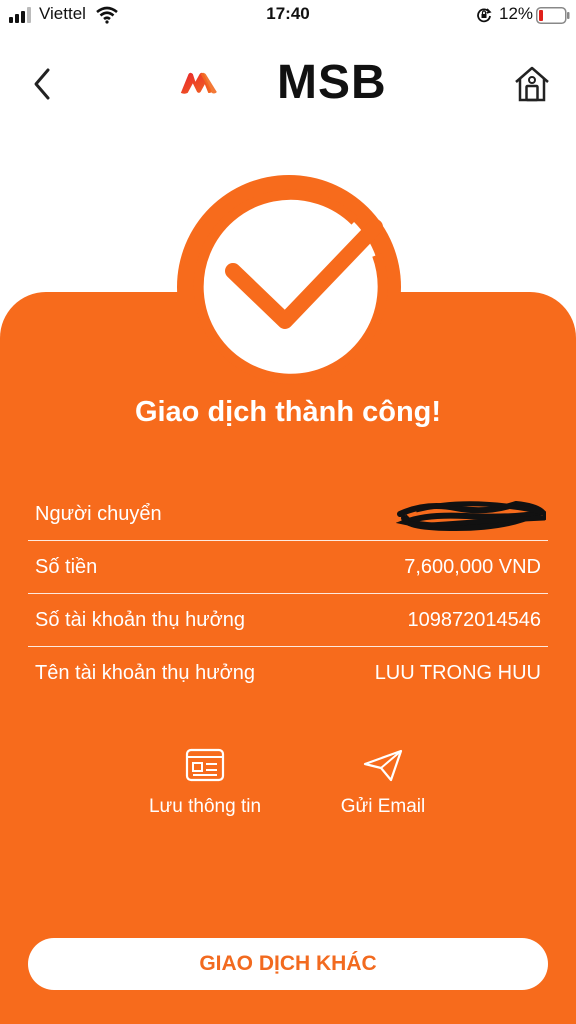 This screenshot has height=1024, width=576. Describe the element at coordinates (383, 806) in the screenshot. I see `send-email-label: Gửi Email` at that location.